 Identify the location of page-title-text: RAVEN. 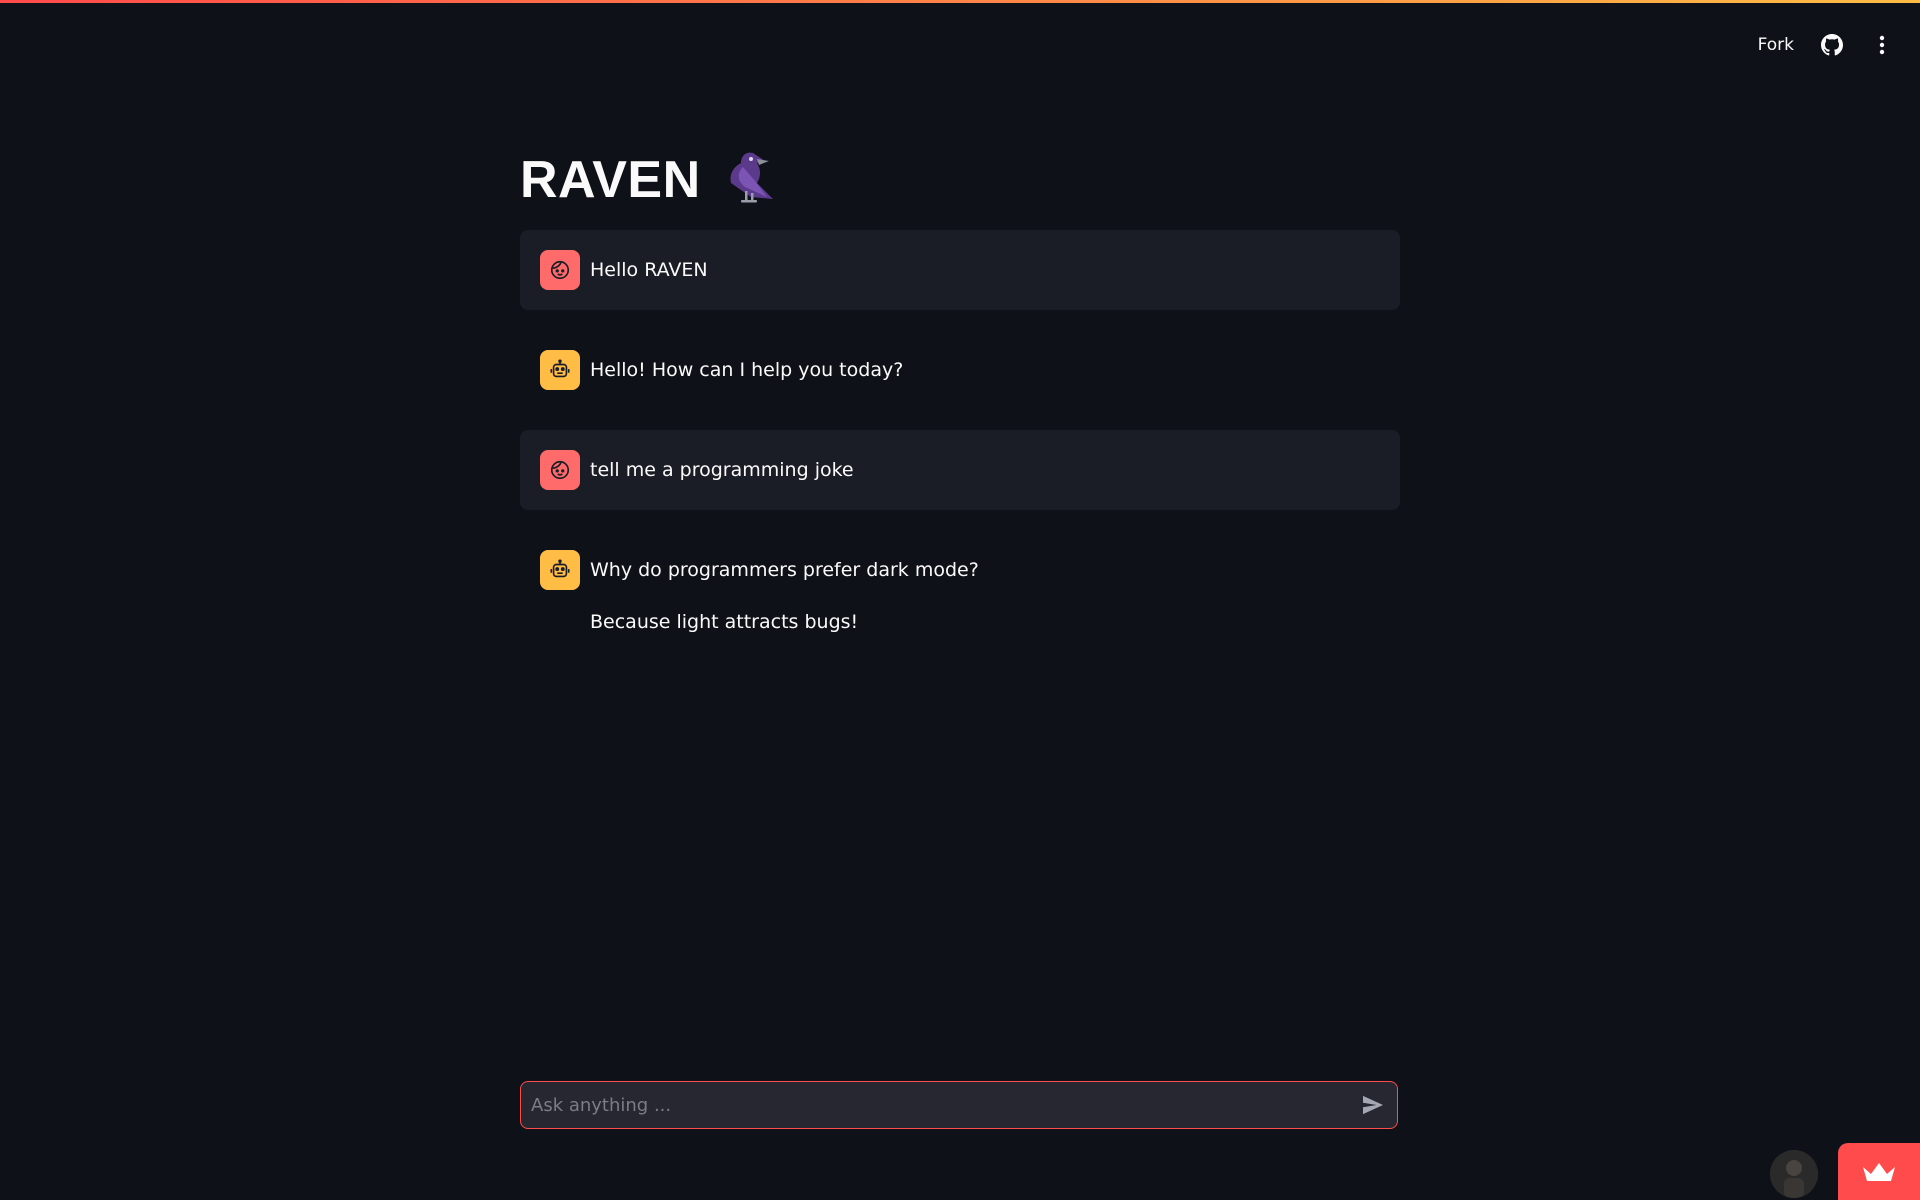
(610, 180).